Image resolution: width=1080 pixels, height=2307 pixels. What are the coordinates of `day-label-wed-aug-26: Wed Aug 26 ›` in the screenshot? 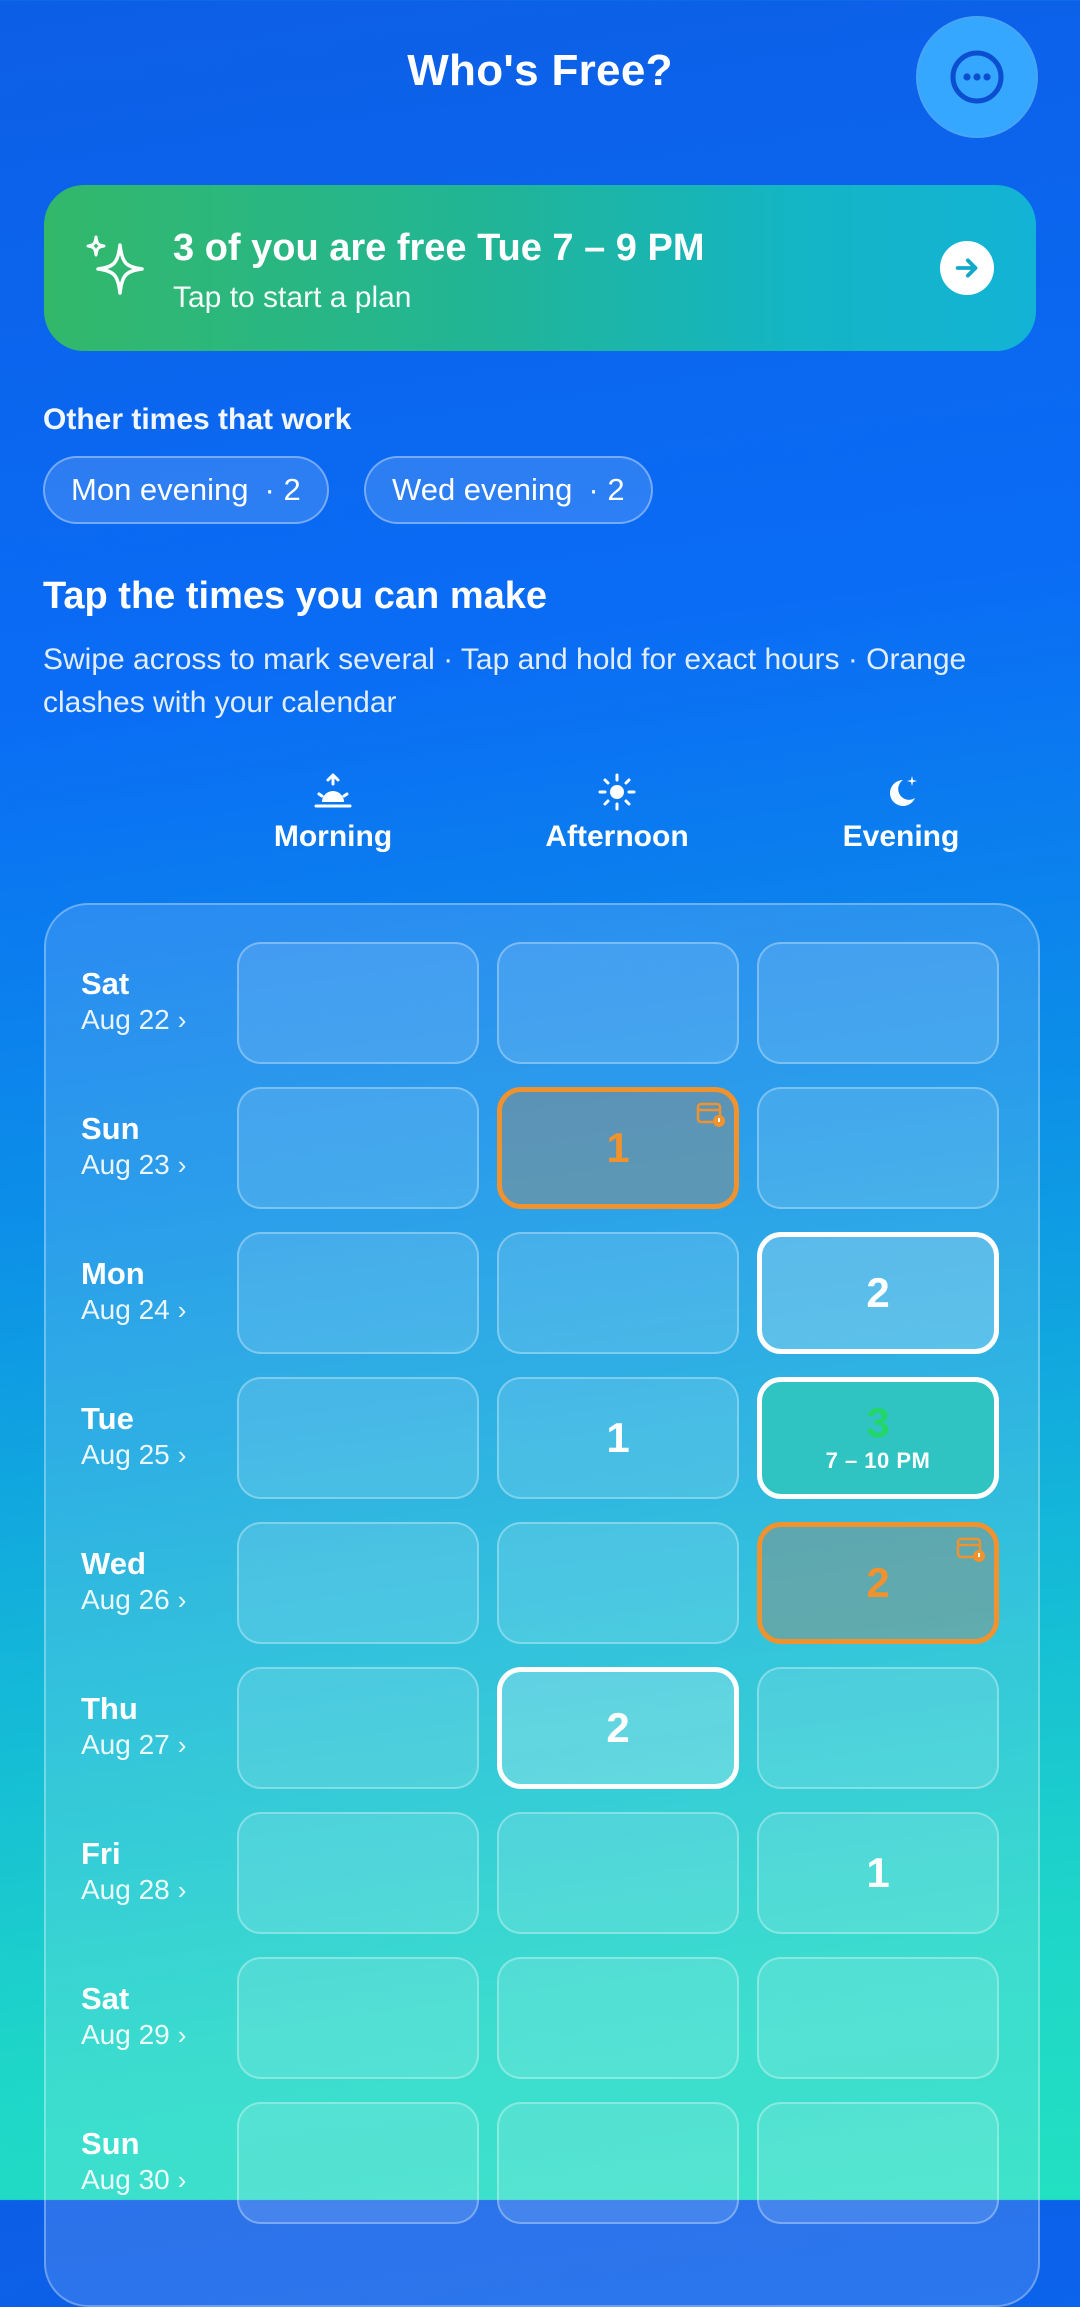 It's located at (133, 1581).